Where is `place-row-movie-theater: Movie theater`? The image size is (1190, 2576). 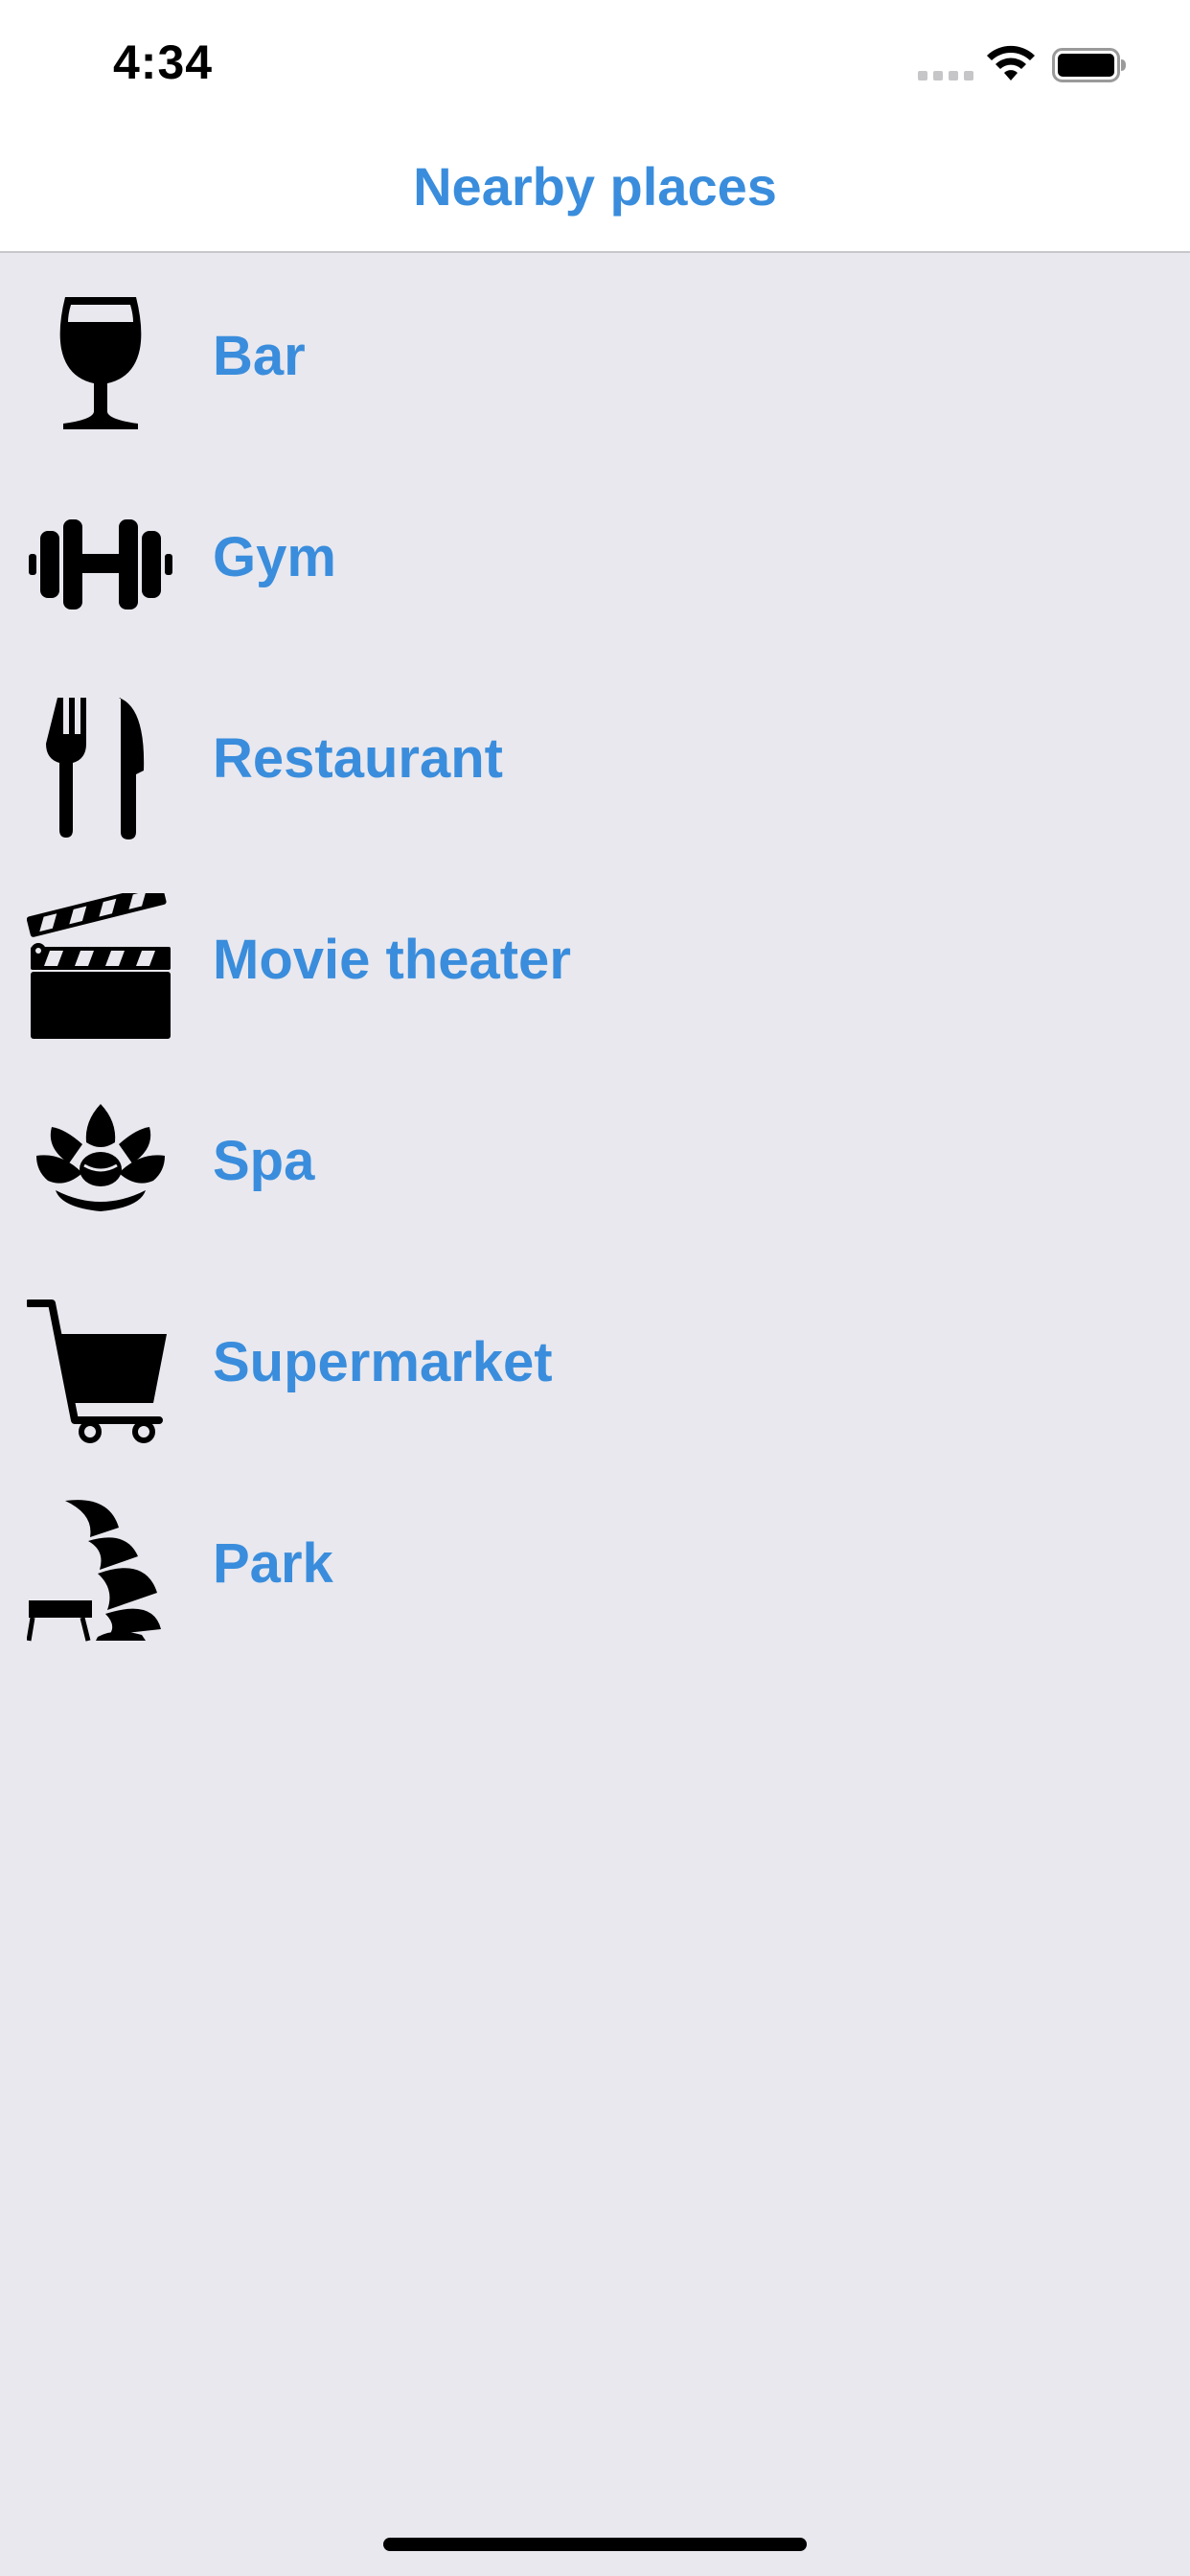
place-row-movie-theater: Movie theater is located at coordinates (595, 957).